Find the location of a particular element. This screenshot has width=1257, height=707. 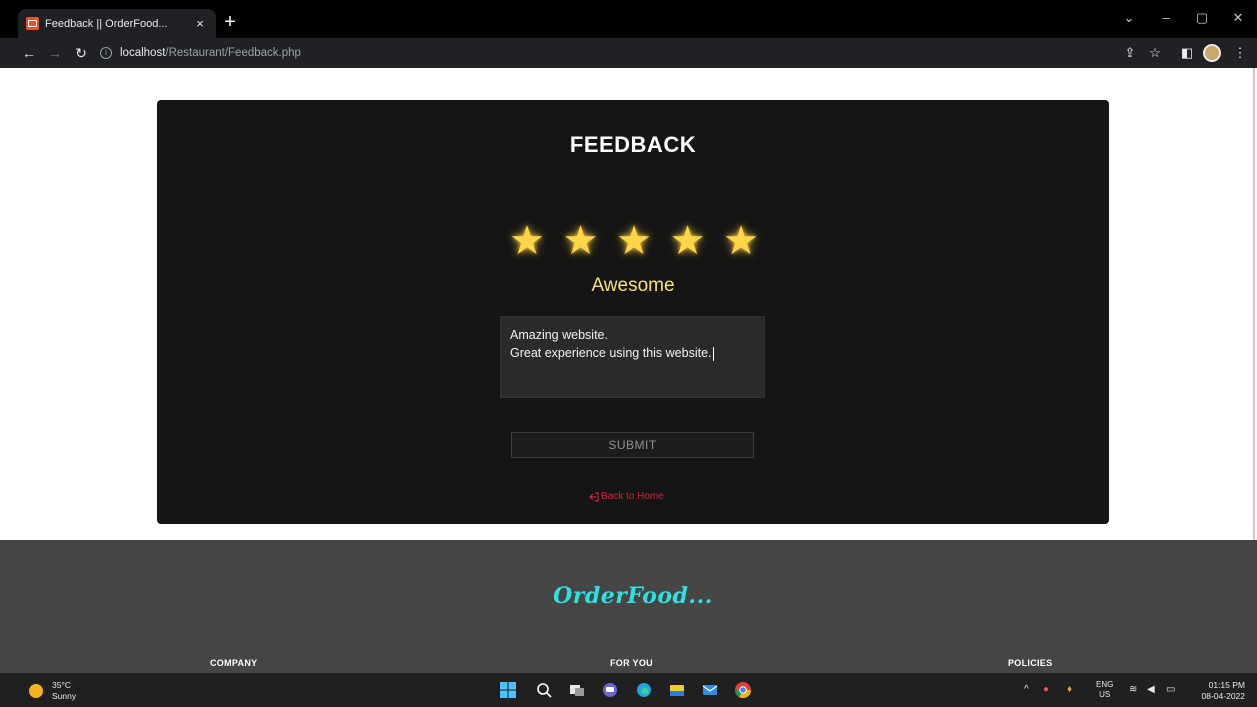

tab-search-chevron-icon: ⌄ is located at coordinates (1129, 18).